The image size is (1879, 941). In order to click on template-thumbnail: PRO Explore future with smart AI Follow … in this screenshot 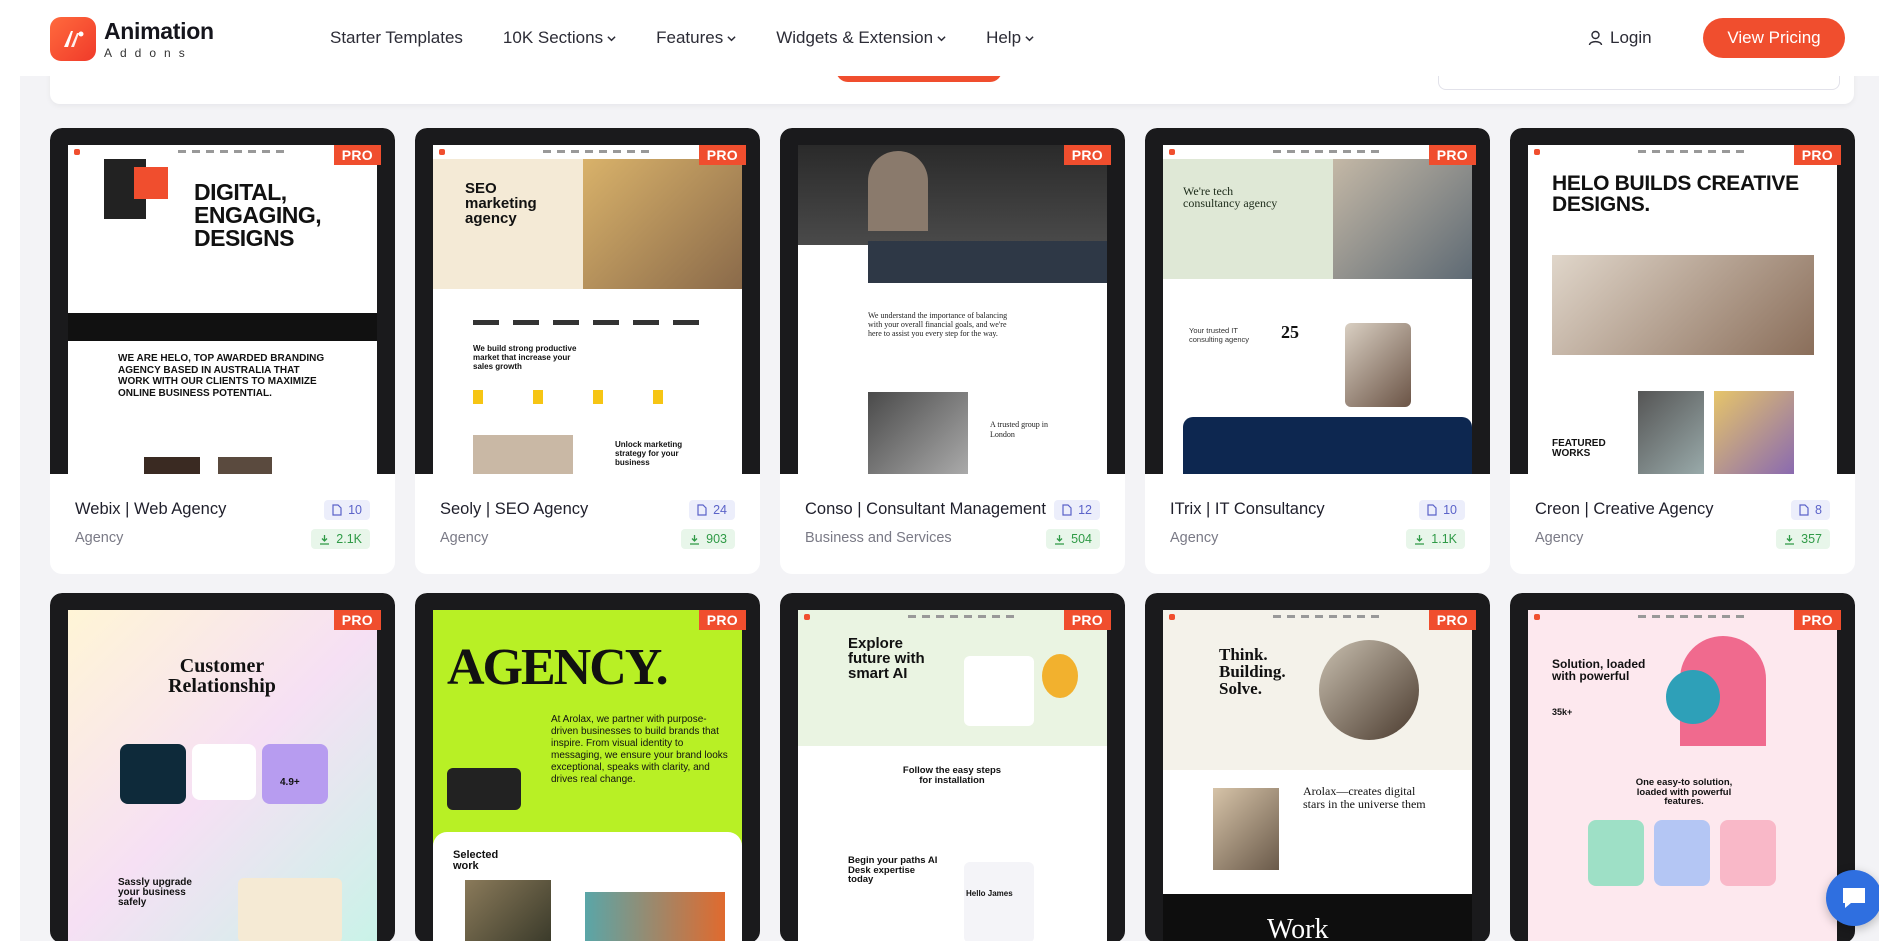, I will do `click(952, 767)`.